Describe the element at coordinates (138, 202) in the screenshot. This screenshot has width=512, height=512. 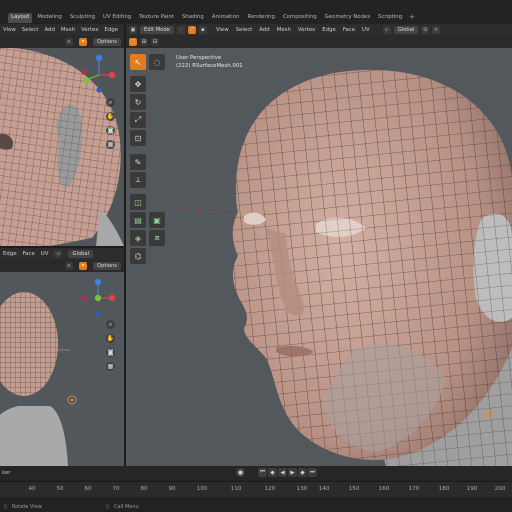
I see `add-cube-tool-icon: ◫` at that location.